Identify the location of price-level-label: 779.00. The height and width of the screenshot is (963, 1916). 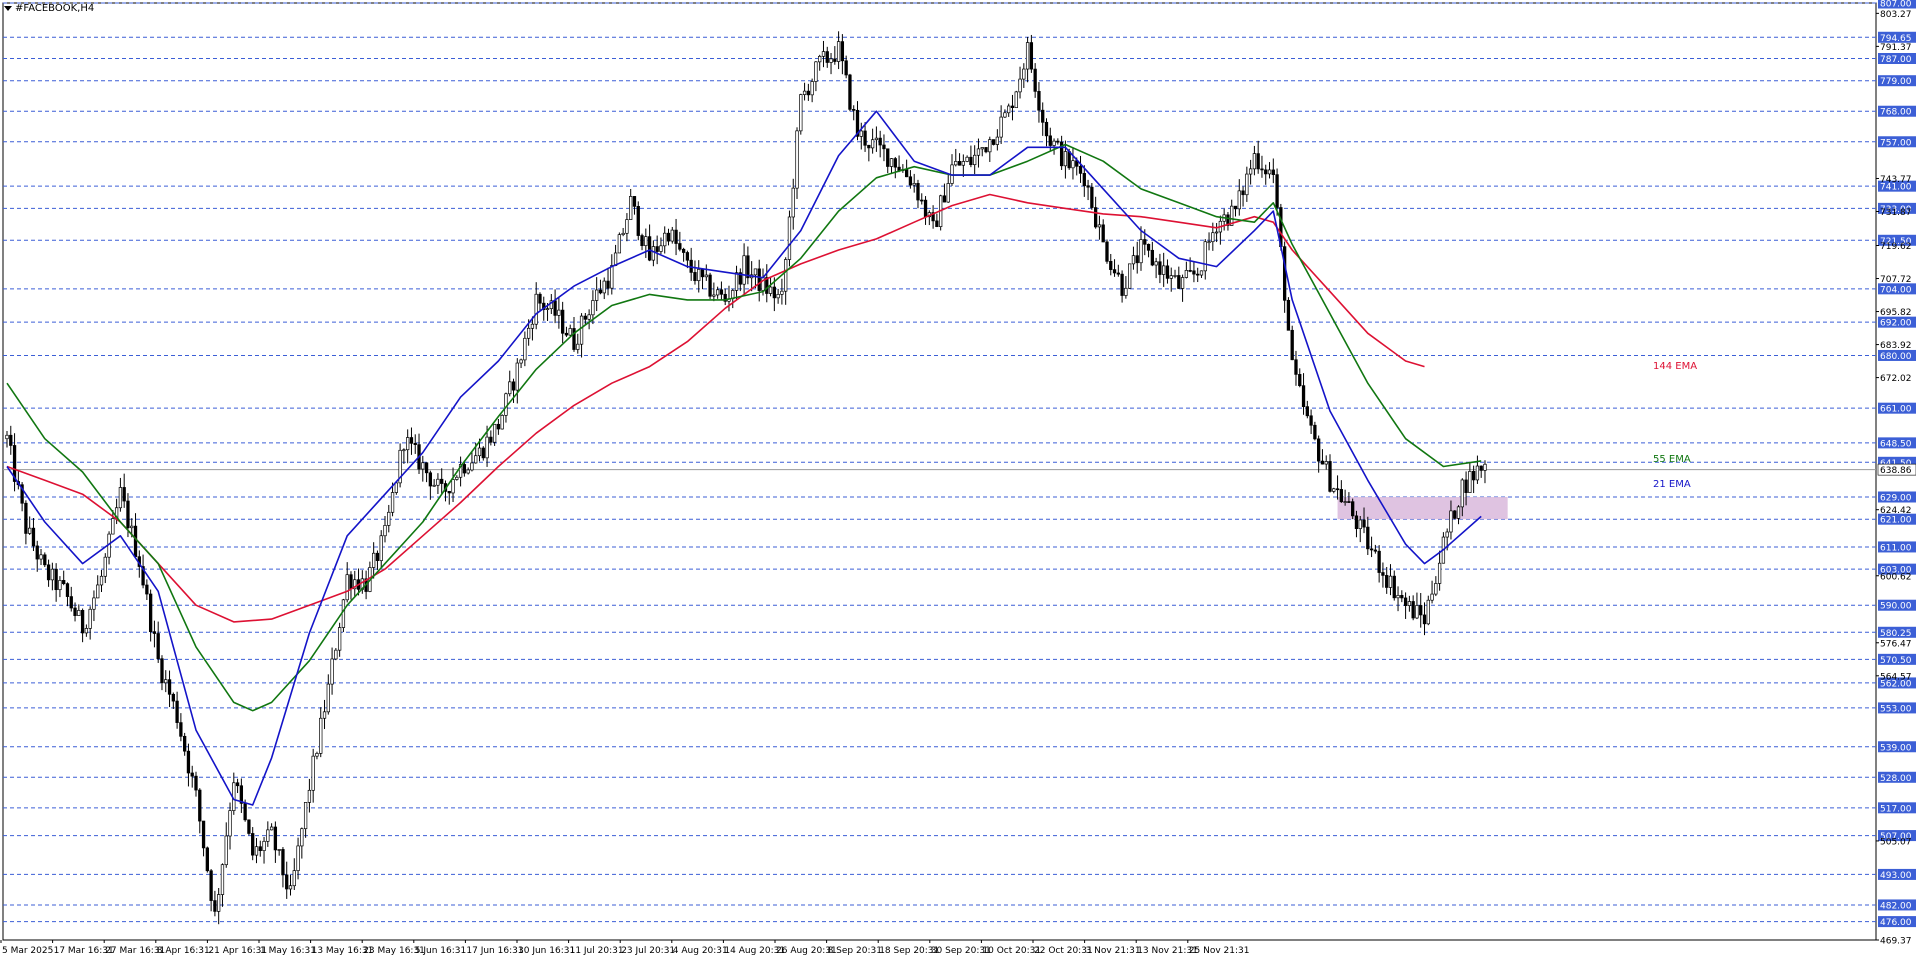
(1897, 81).